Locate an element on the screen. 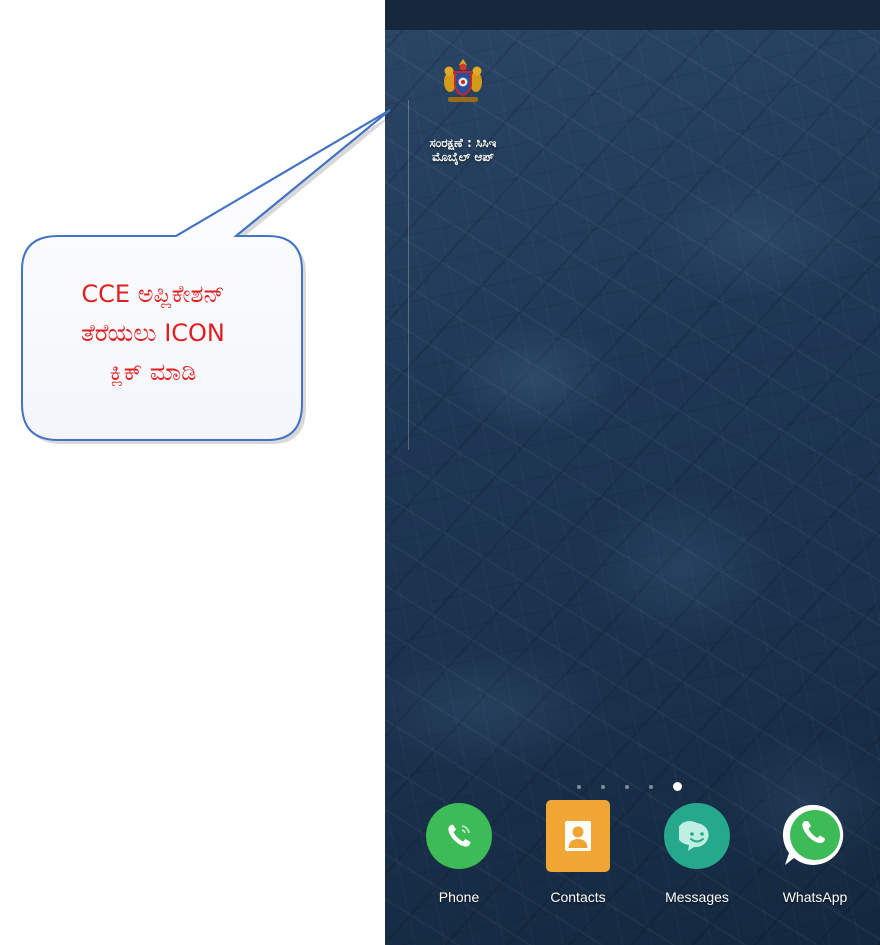 This screenshot has height=945, width=880. callout-text: CCE ಅಪ್ಲಿಕೇಶನ್ ತೆರೆಯಲು ICON ಕ್ಲಿಕ್ ಮಾಡಿ is located at coordinates (153, 333).